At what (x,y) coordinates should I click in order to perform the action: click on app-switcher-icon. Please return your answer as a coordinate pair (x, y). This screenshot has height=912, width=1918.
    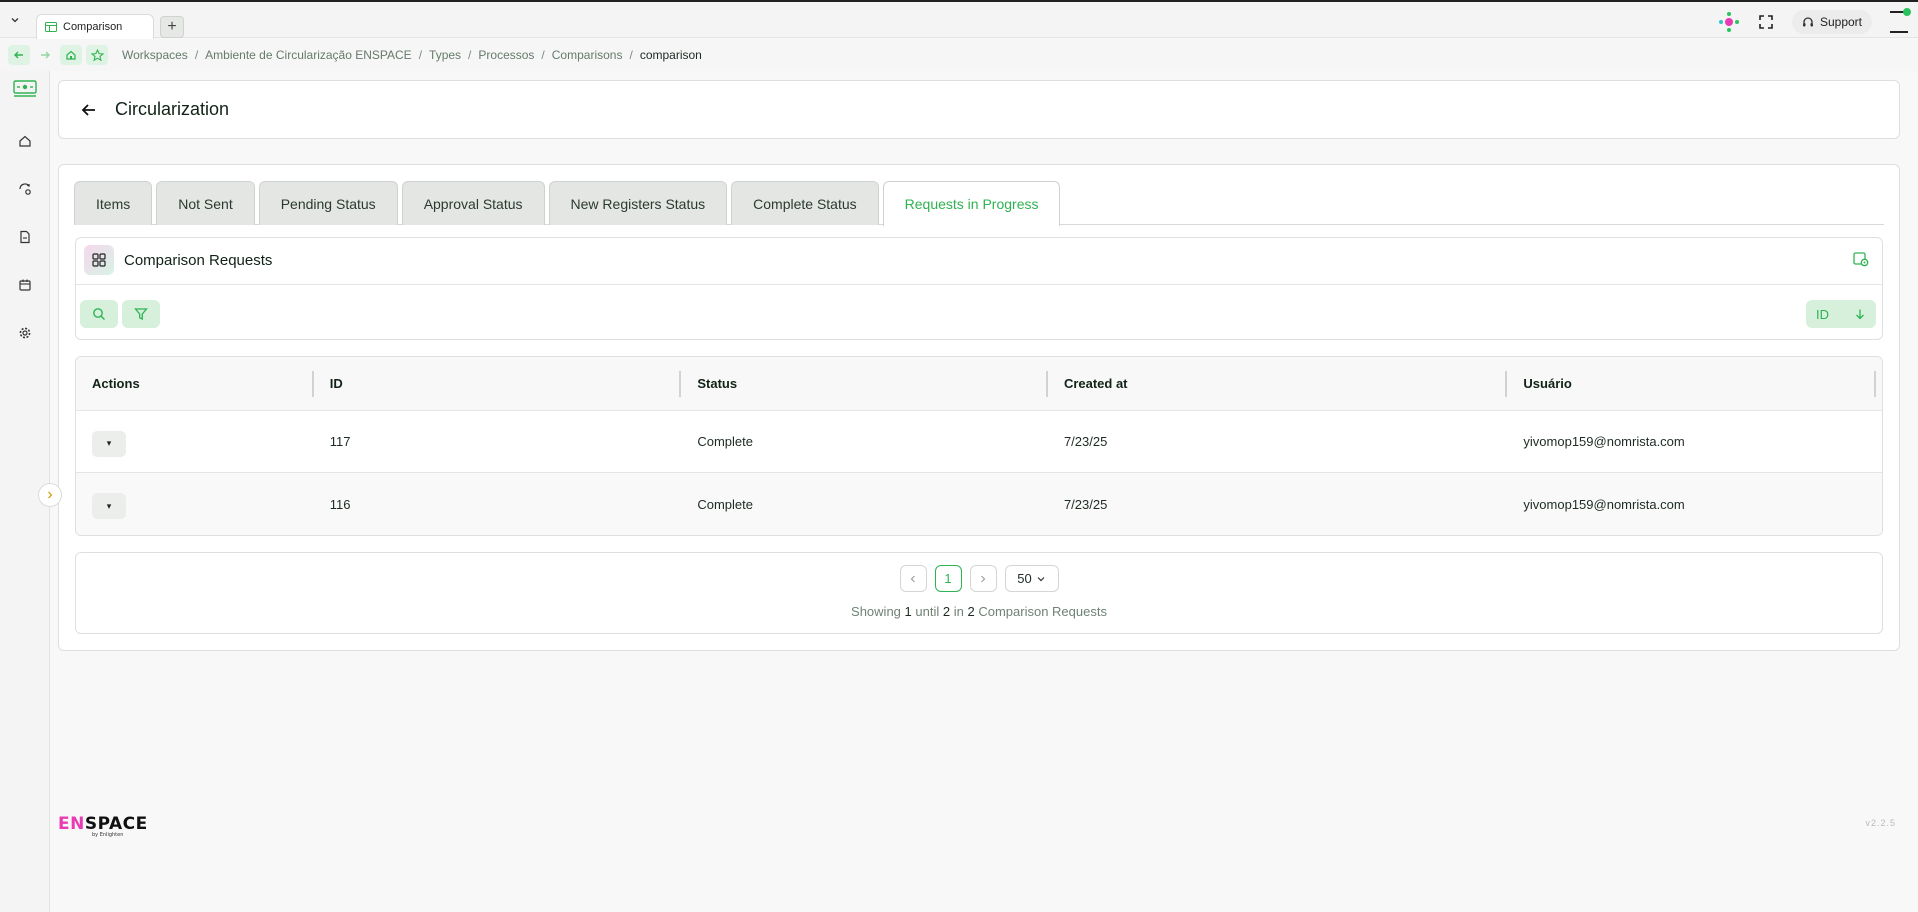
    Looking at the image, I should click on (1729, 22).